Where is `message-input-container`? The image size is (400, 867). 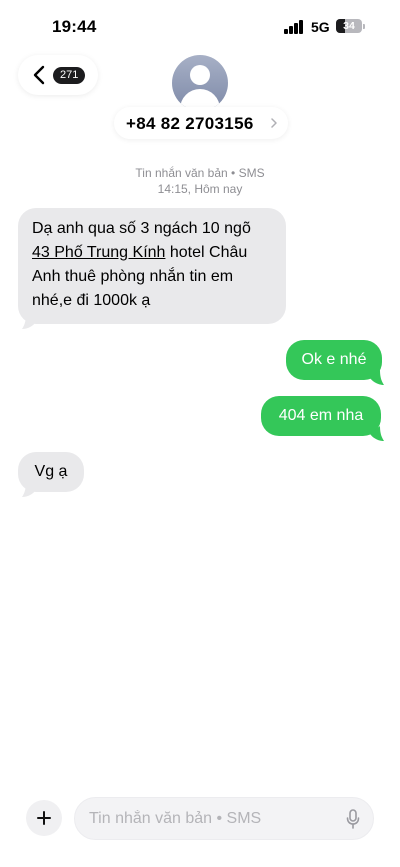
message-input-container is located at coordinates (224, 818).